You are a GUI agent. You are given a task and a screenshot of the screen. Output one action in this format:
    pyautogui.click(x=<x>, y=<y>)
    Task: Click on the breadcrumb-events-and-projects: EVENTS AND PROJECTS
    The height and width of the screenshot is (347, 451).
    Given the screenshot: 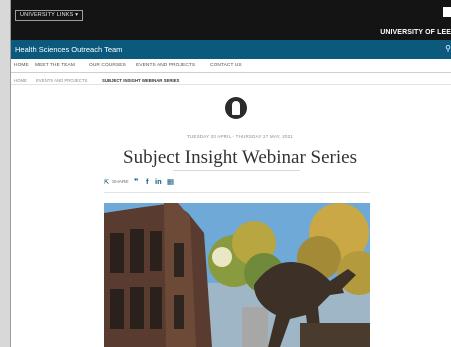 What is the action you would take?
    pyautogui.click(x=61, y=80)
    